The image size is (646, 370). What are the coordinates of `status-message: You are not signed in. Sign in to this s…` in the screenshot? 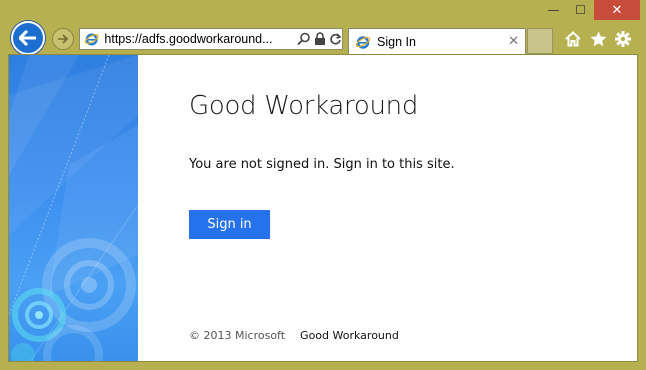 It's located at (322, 164).